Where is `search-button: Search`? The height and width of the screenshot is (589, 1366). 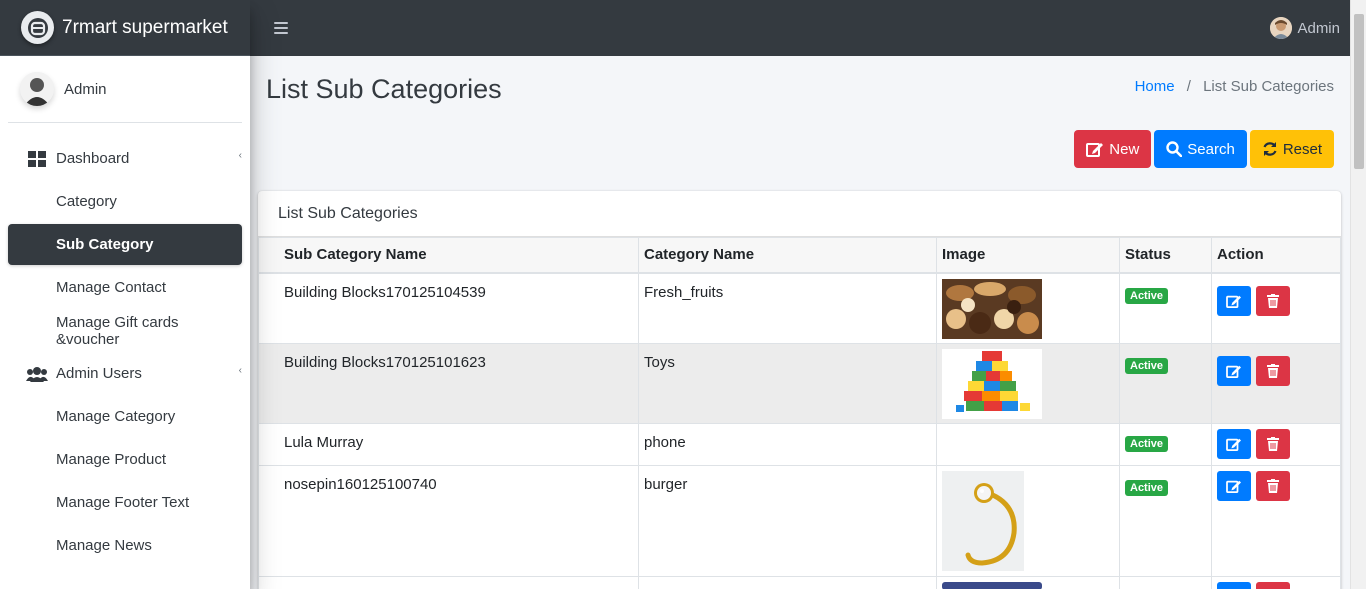 search-button: Search is located at coordinates (1200, 149).